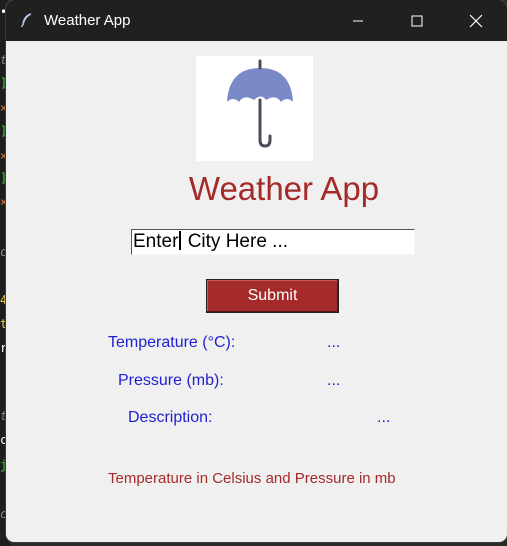 The height and width of the screenshot is (546, 507). I want to click on maximize-icon, so click(417, 20).